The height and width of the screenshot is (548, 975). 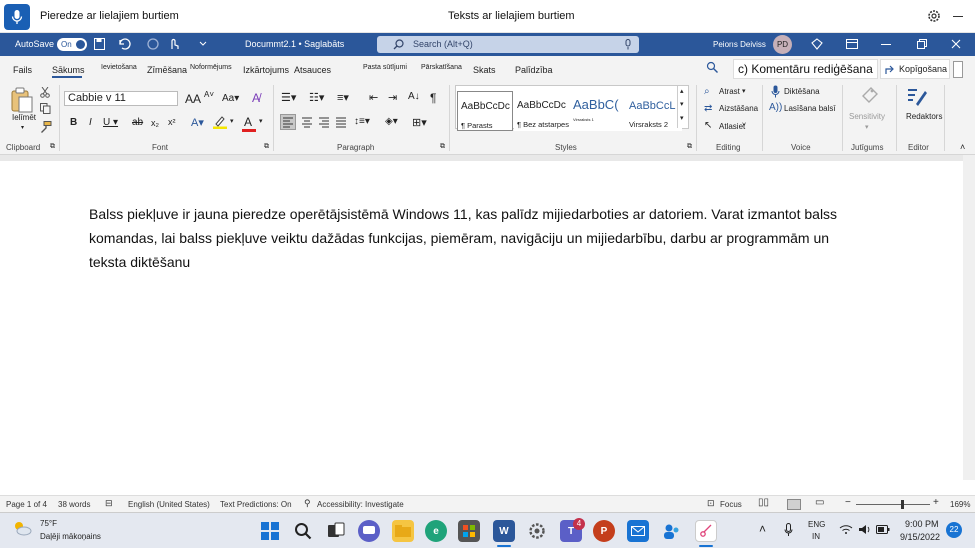 I want to click on select-dropdown-icon: ˅, so click(x=744, y=125).